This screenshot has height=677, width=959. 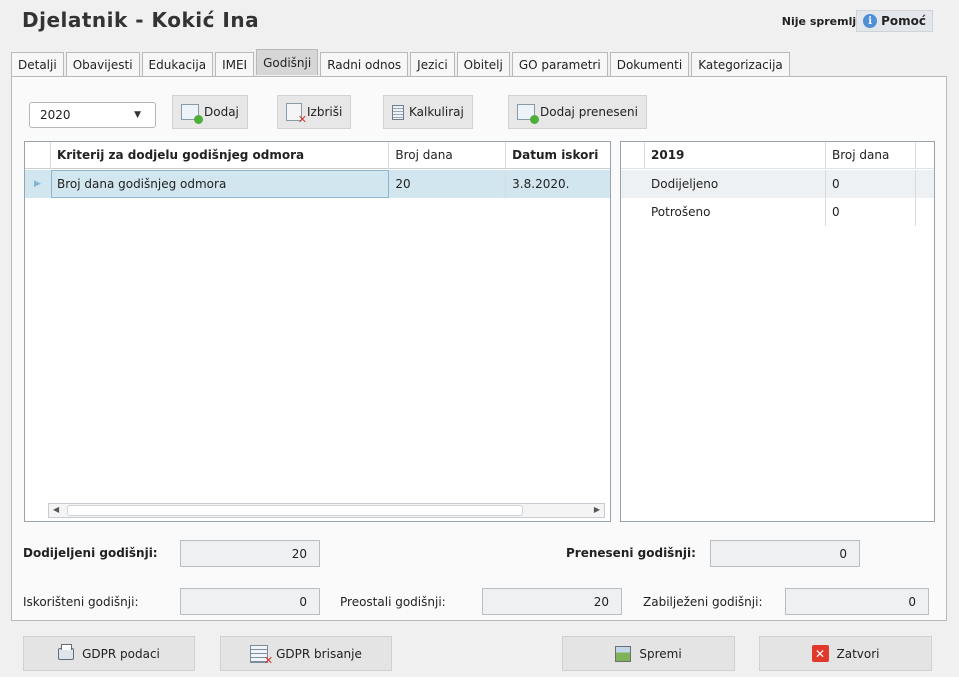 What do you see at coordinates (92, 115) in the screenshot?
I see `year-select: 2020 ▼` at bounding box center [92, 115].